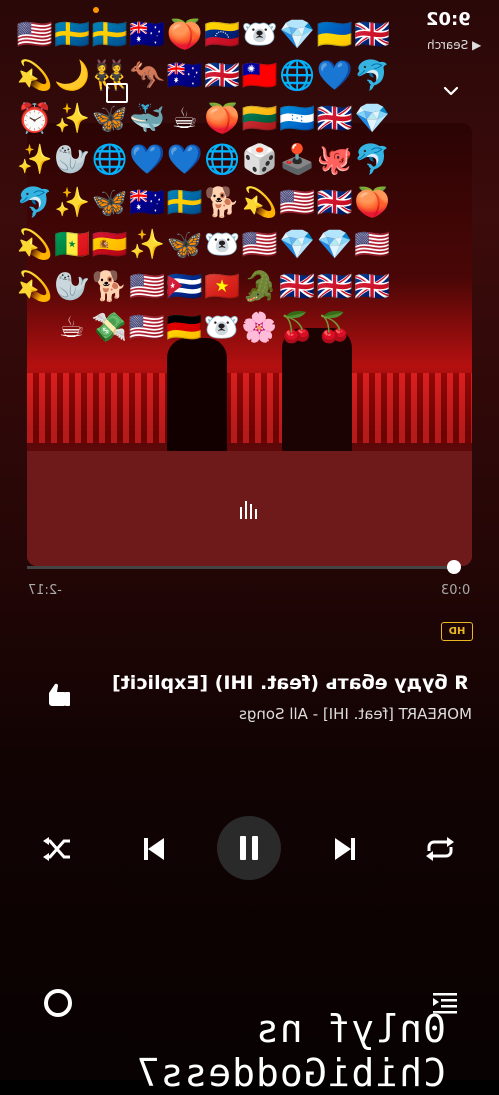 The width and height of the screenshot is (499, 1095). What do you see at coordinates (317, 390) in the screenshot?
I see `art-figure-right` at bounding box center [317, 390].